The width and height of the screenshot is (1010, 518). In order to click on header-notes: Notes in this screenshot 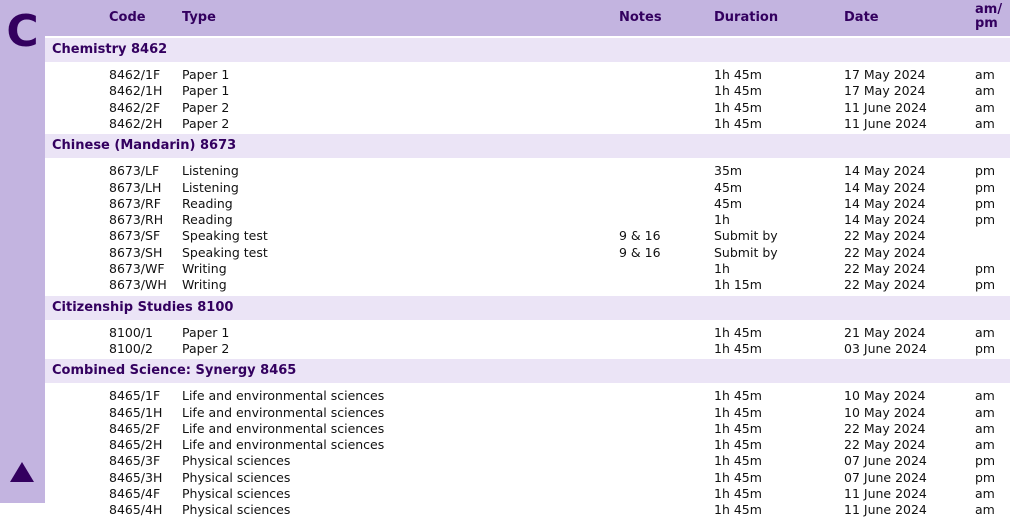, I will do `click(640, 17)`.